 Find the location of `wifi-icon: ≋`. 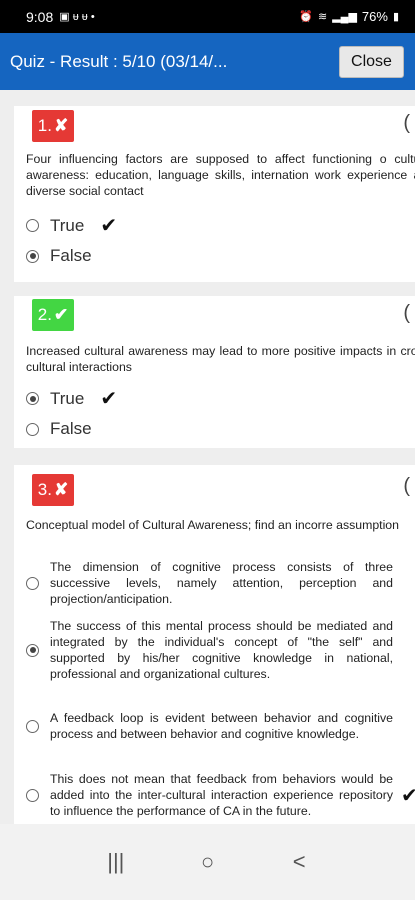

wifi-icon: ≋ is located at coordinates (322, 17).